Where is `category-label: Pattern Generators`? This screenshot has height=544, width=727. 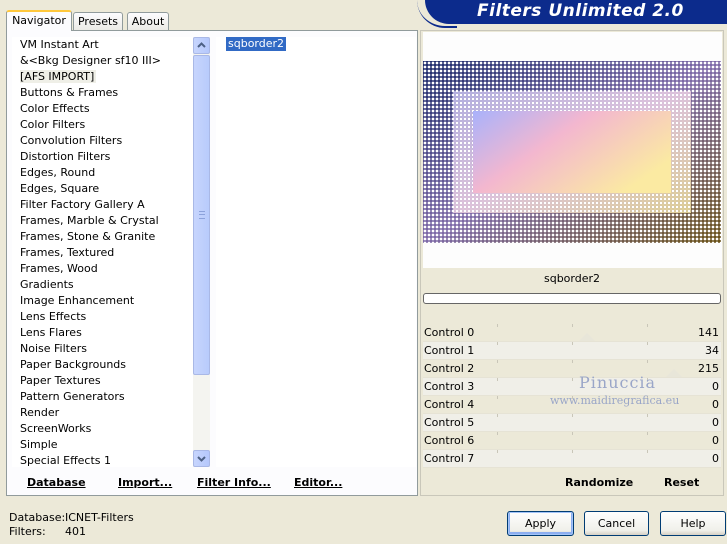 category-label: Pattern Generators is located at coordinates (72, 396).